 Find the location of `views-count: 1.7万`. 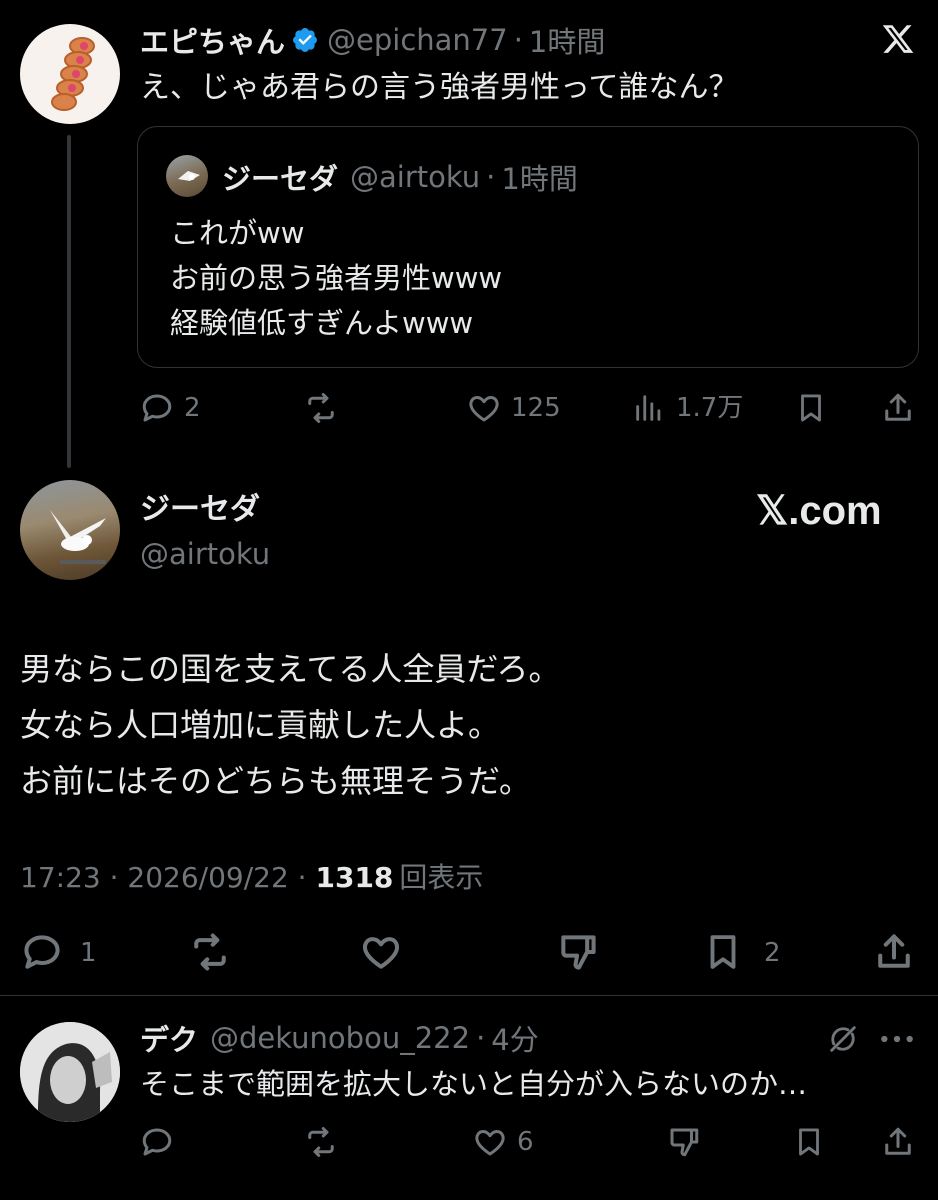

views-count: 1.7万 is located at coordinates (710, 408).